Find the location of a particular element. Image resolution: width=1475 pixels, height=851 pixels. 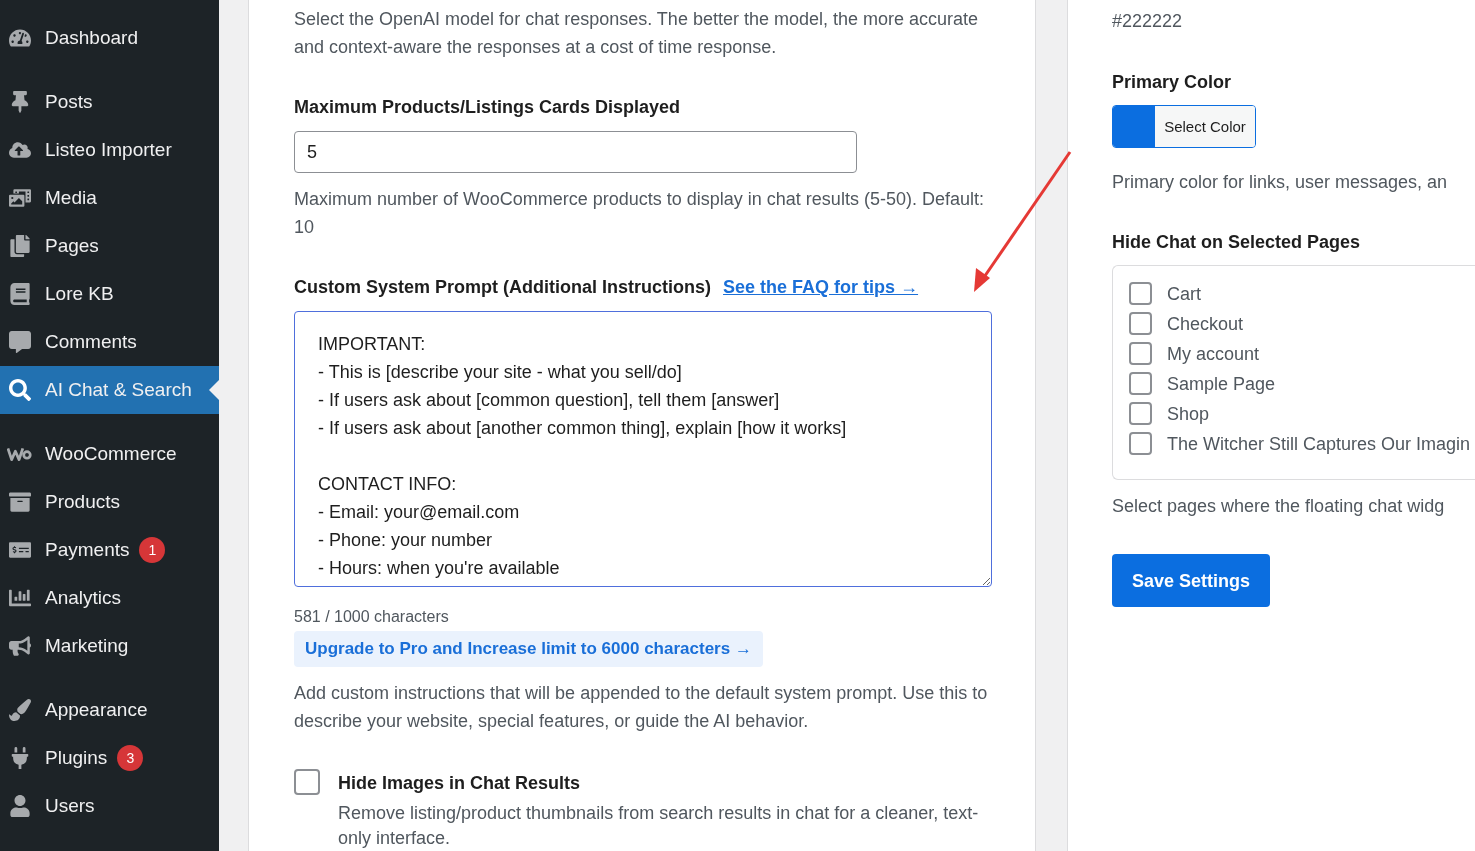

sidebar-item: Lore KB is located at coordinates (109, 294).